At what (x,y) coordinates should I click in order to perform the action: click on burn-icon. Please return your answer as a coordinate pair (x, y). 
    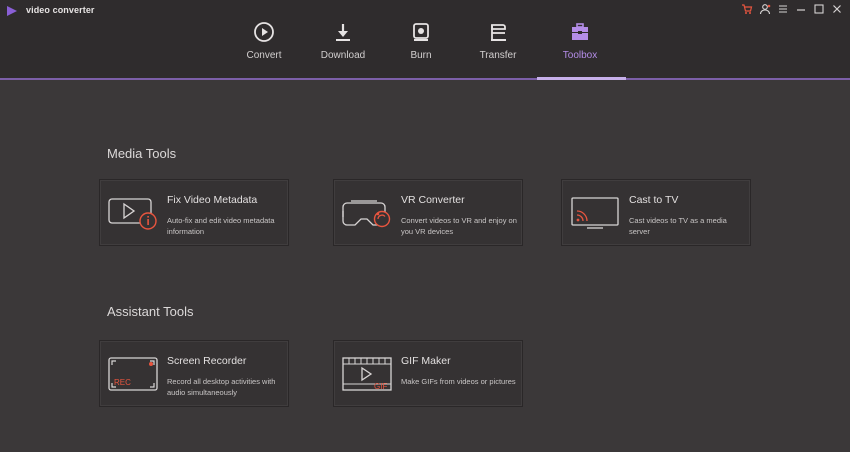
    Looking at the image, I should click on (421, 32).